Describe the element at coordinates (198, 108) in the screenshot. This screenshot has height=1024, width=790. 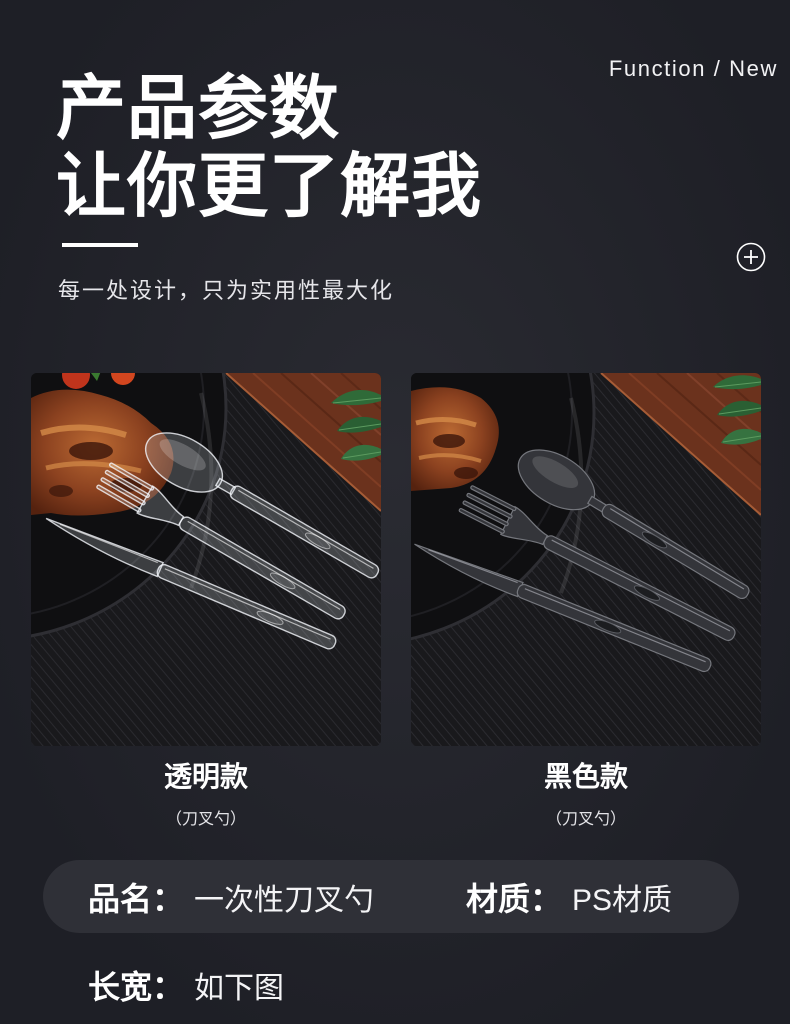
I see `page-title: 产品参数` at that location.